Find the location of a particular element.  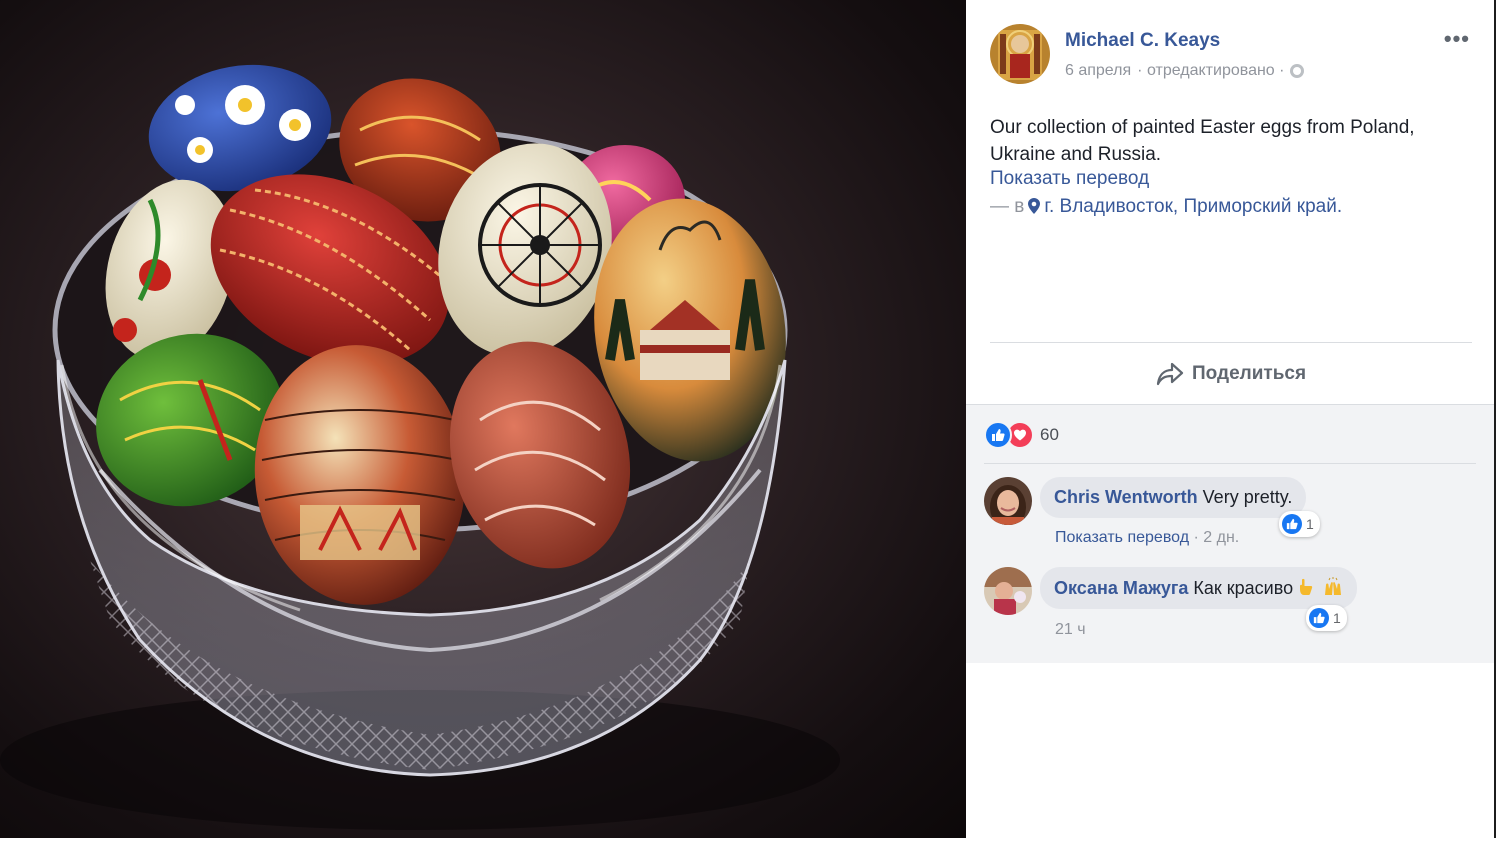

share-icon is located at coordinates (1170, 374).